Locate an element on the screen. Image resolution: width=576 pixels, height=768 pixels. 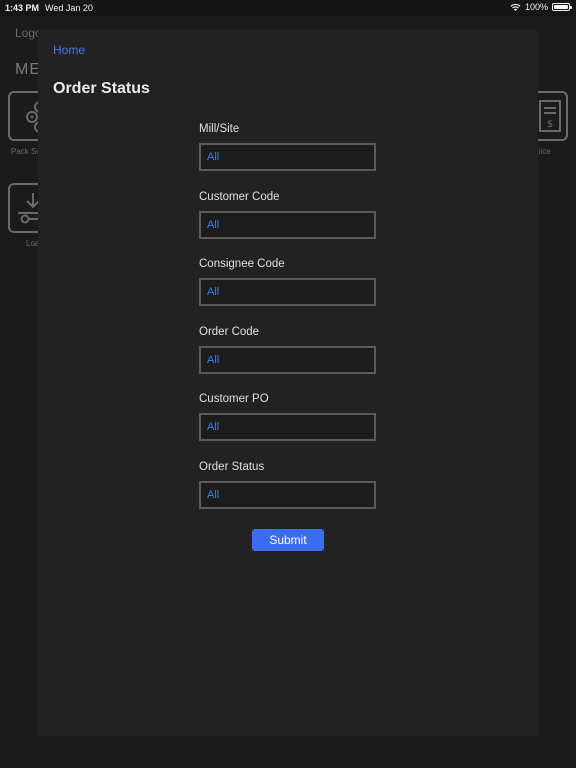
order-status-group: Order Status is located at coordinates (288, 494).